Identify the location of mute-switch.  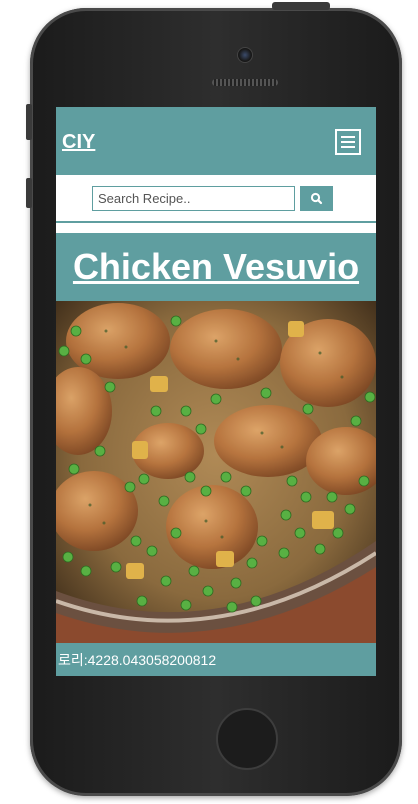
(29, 122).